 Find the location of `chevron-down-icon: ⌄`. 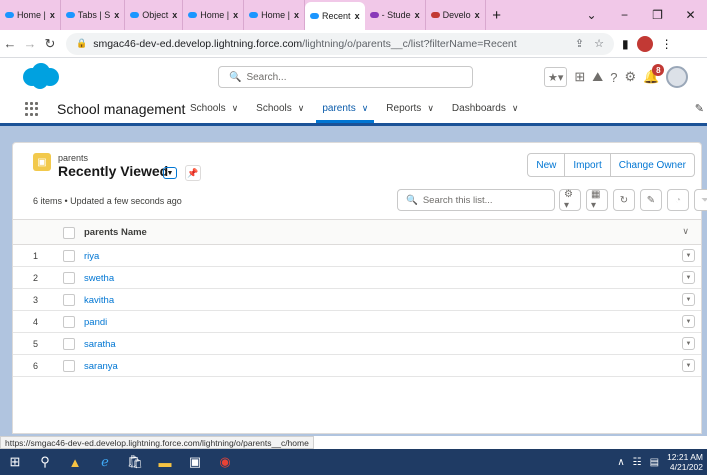

chevron-down-icon: ⌄ is located at coordinates (591, 15).